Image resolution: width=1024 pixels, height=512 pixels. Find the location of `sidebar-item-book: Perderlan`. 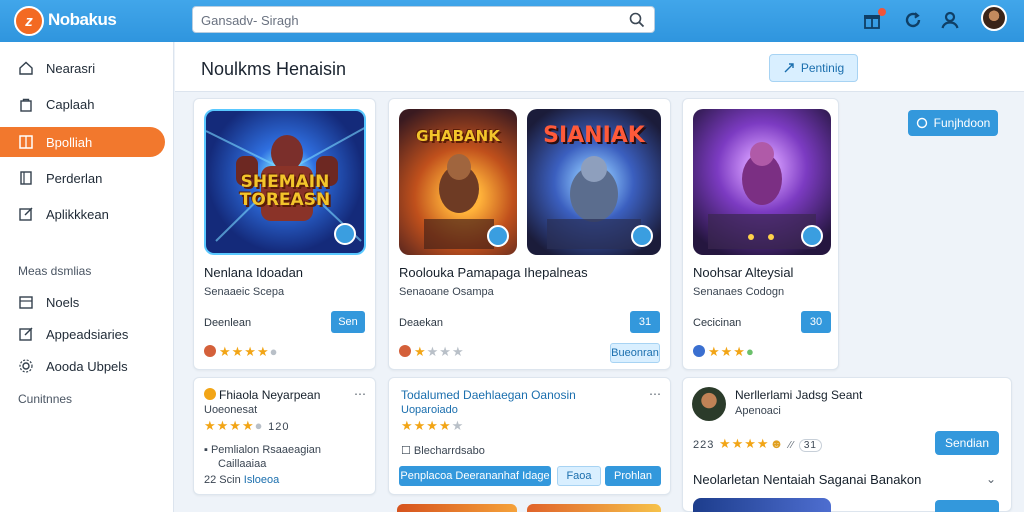

sidebar-item-book: Perderlan is located at coordinates (82, 178).